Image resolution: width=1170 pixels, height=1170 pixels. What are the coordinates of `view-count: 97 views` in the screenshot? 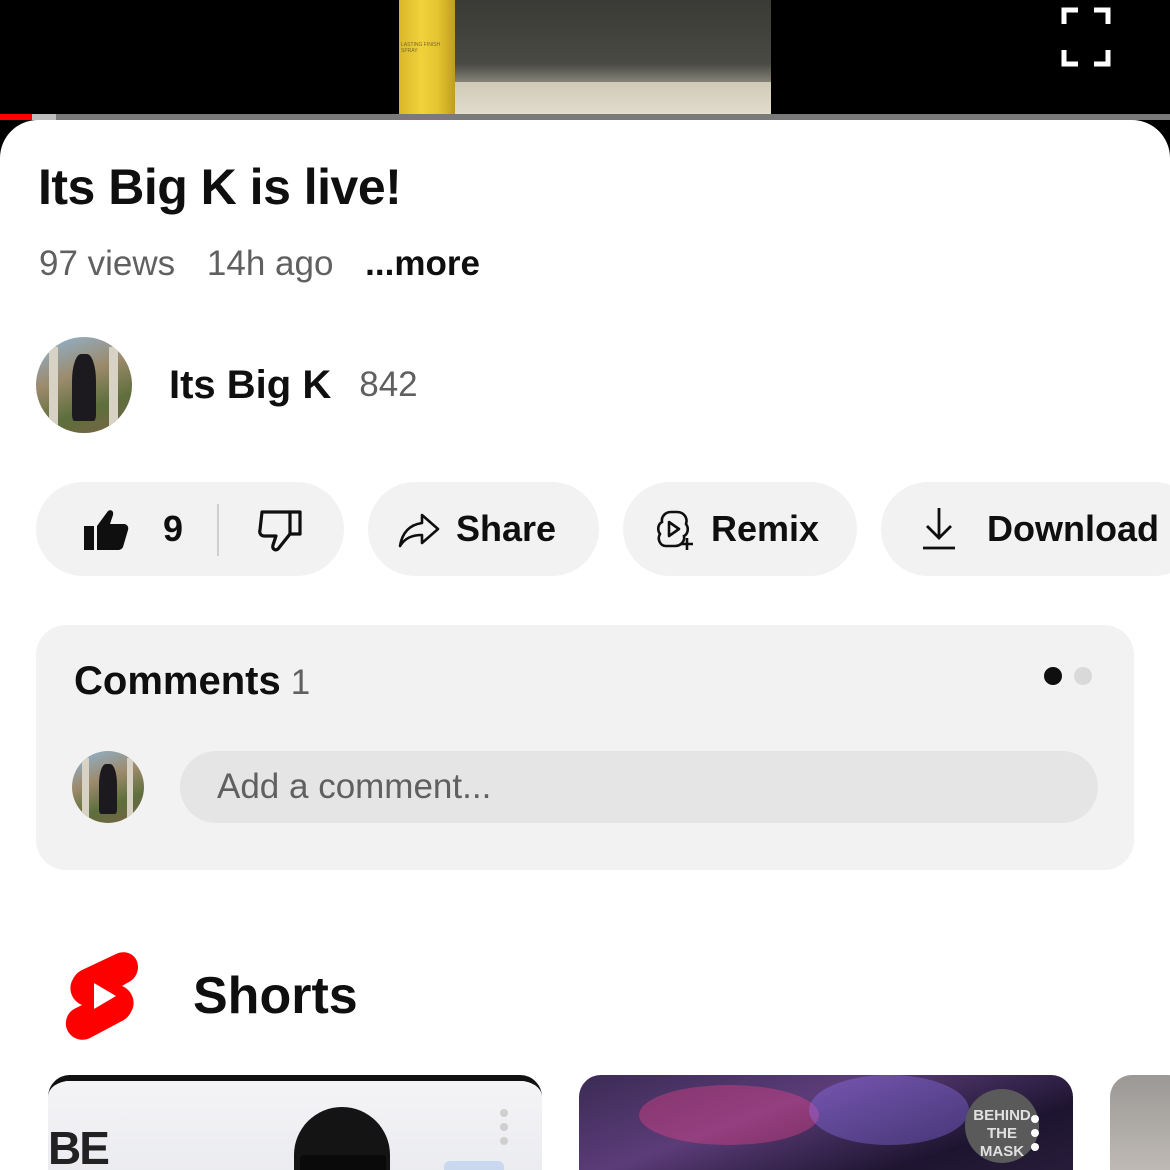 It's located at (107, 263).